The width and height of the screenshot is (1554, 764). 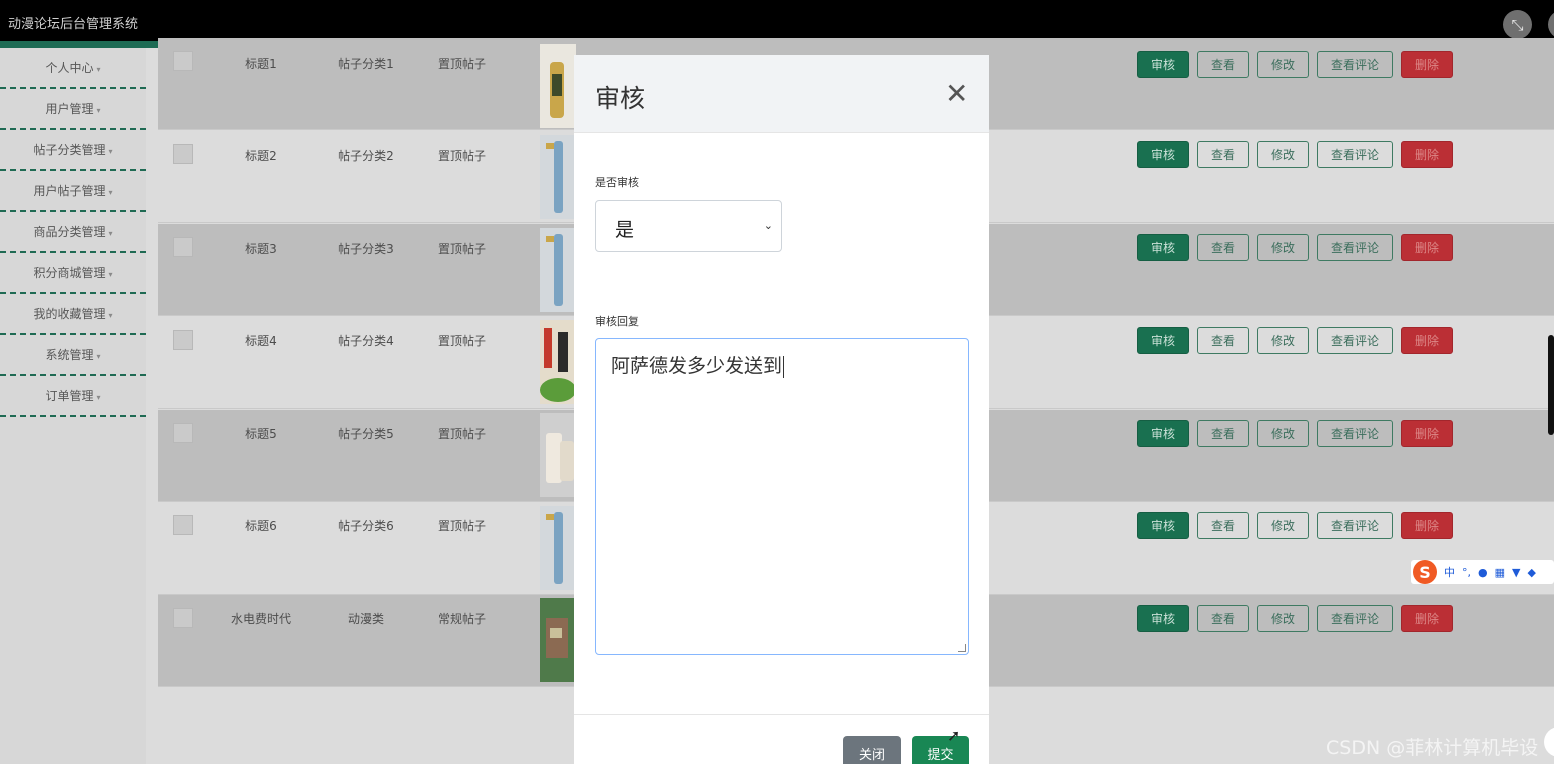 I want to click on cell-title: 标题4, so click(x=261, y=341).